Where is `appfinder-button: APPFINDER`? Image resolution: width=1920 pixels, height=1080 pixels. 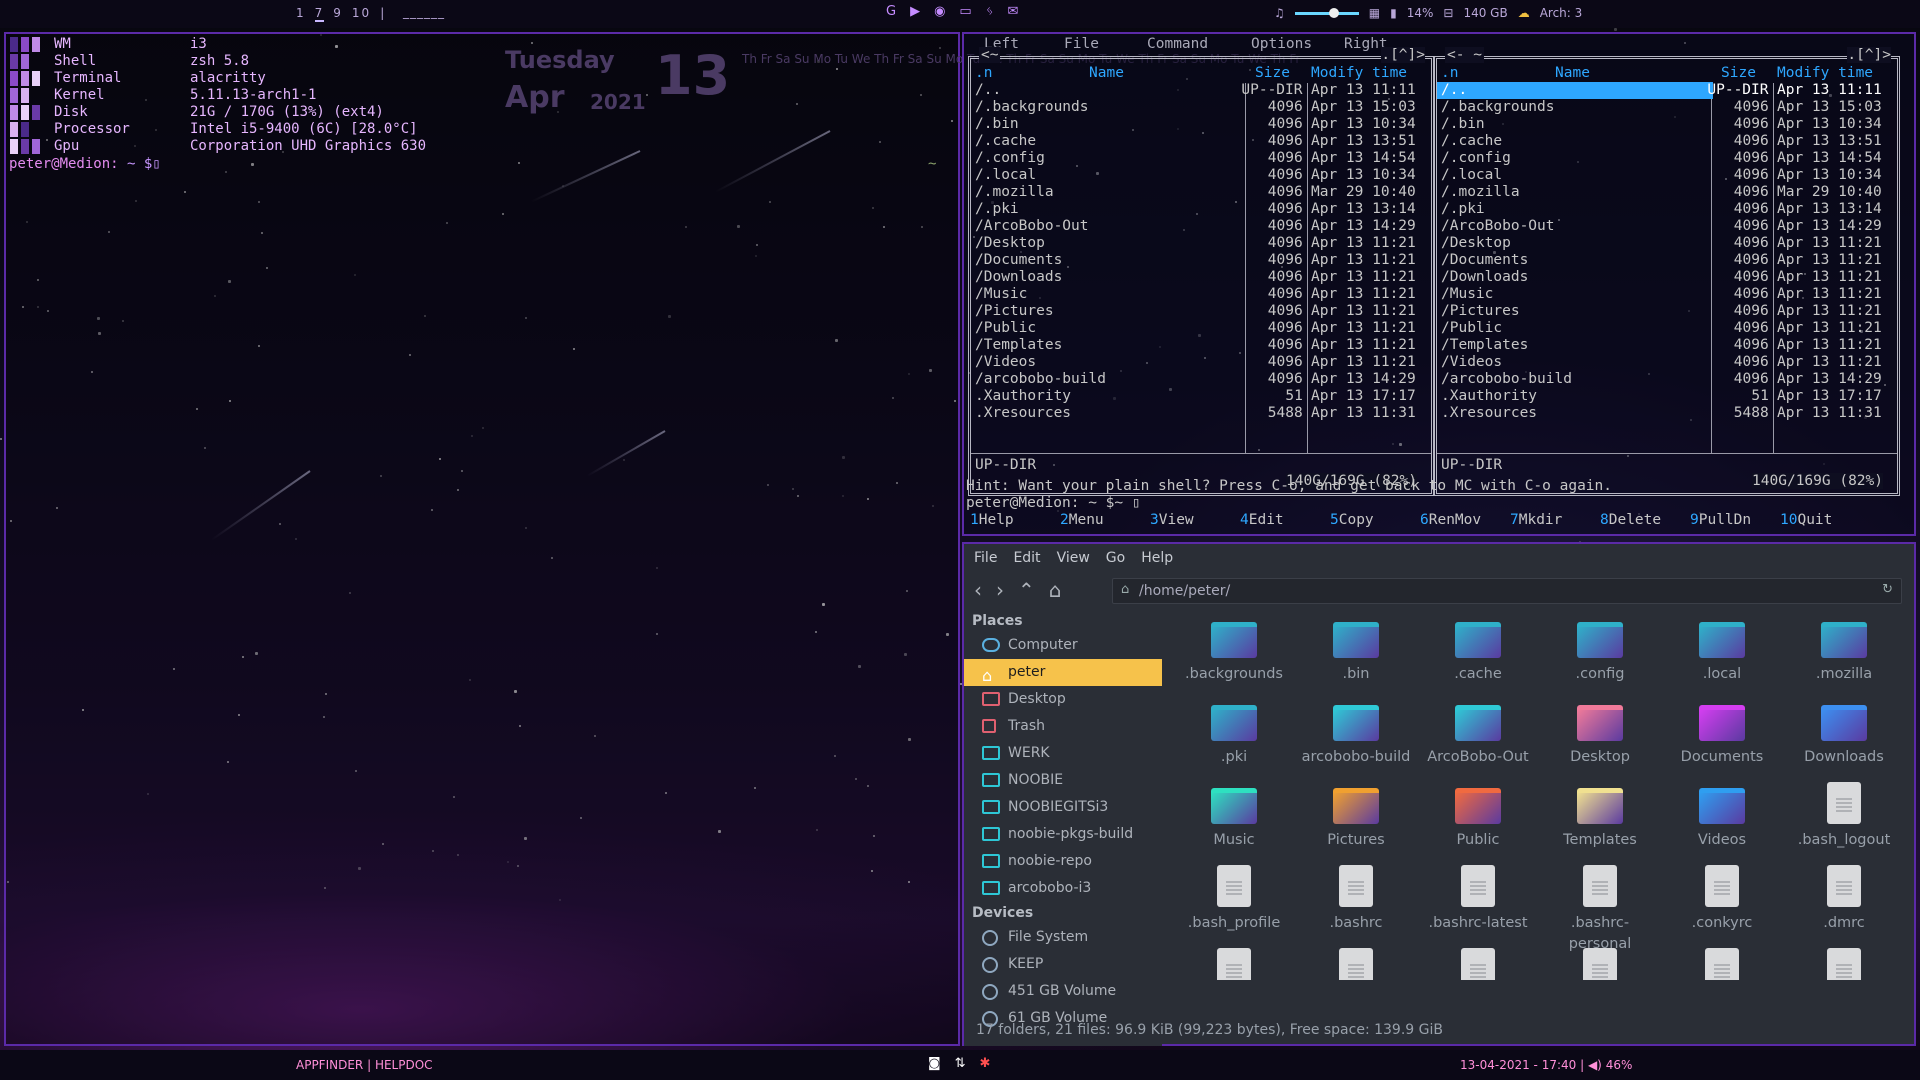 appfinder-button: APPFINDER is located at coordinates (329, 1065).